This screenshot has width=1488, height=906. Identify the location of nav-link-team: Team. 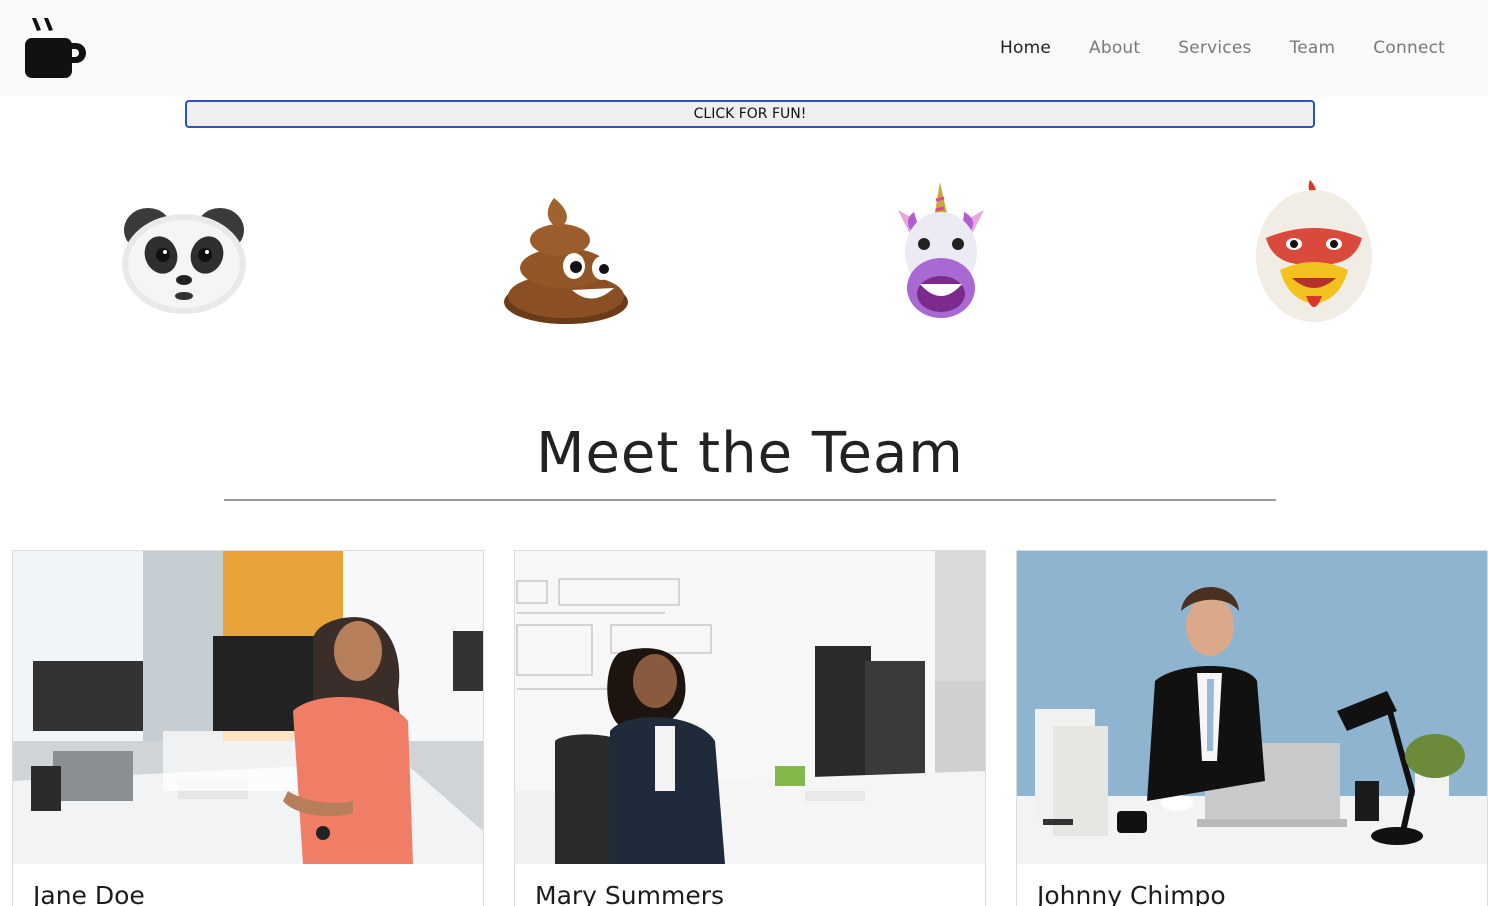
(1313, 48).